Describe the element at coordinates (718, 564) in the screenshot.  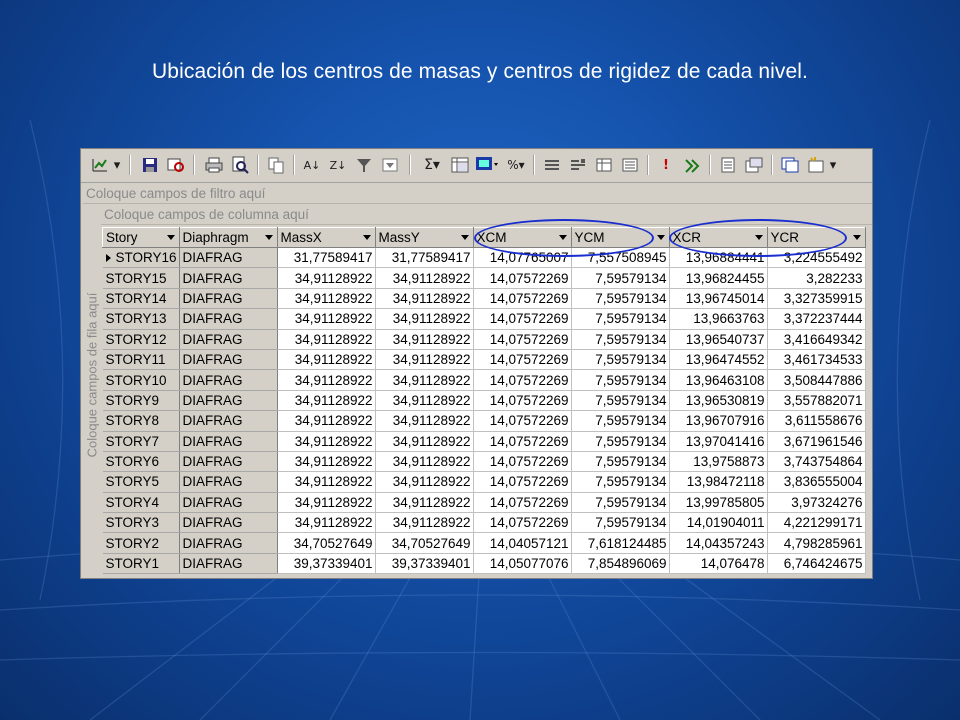
I see `value-cell: 14,076478` at that location.